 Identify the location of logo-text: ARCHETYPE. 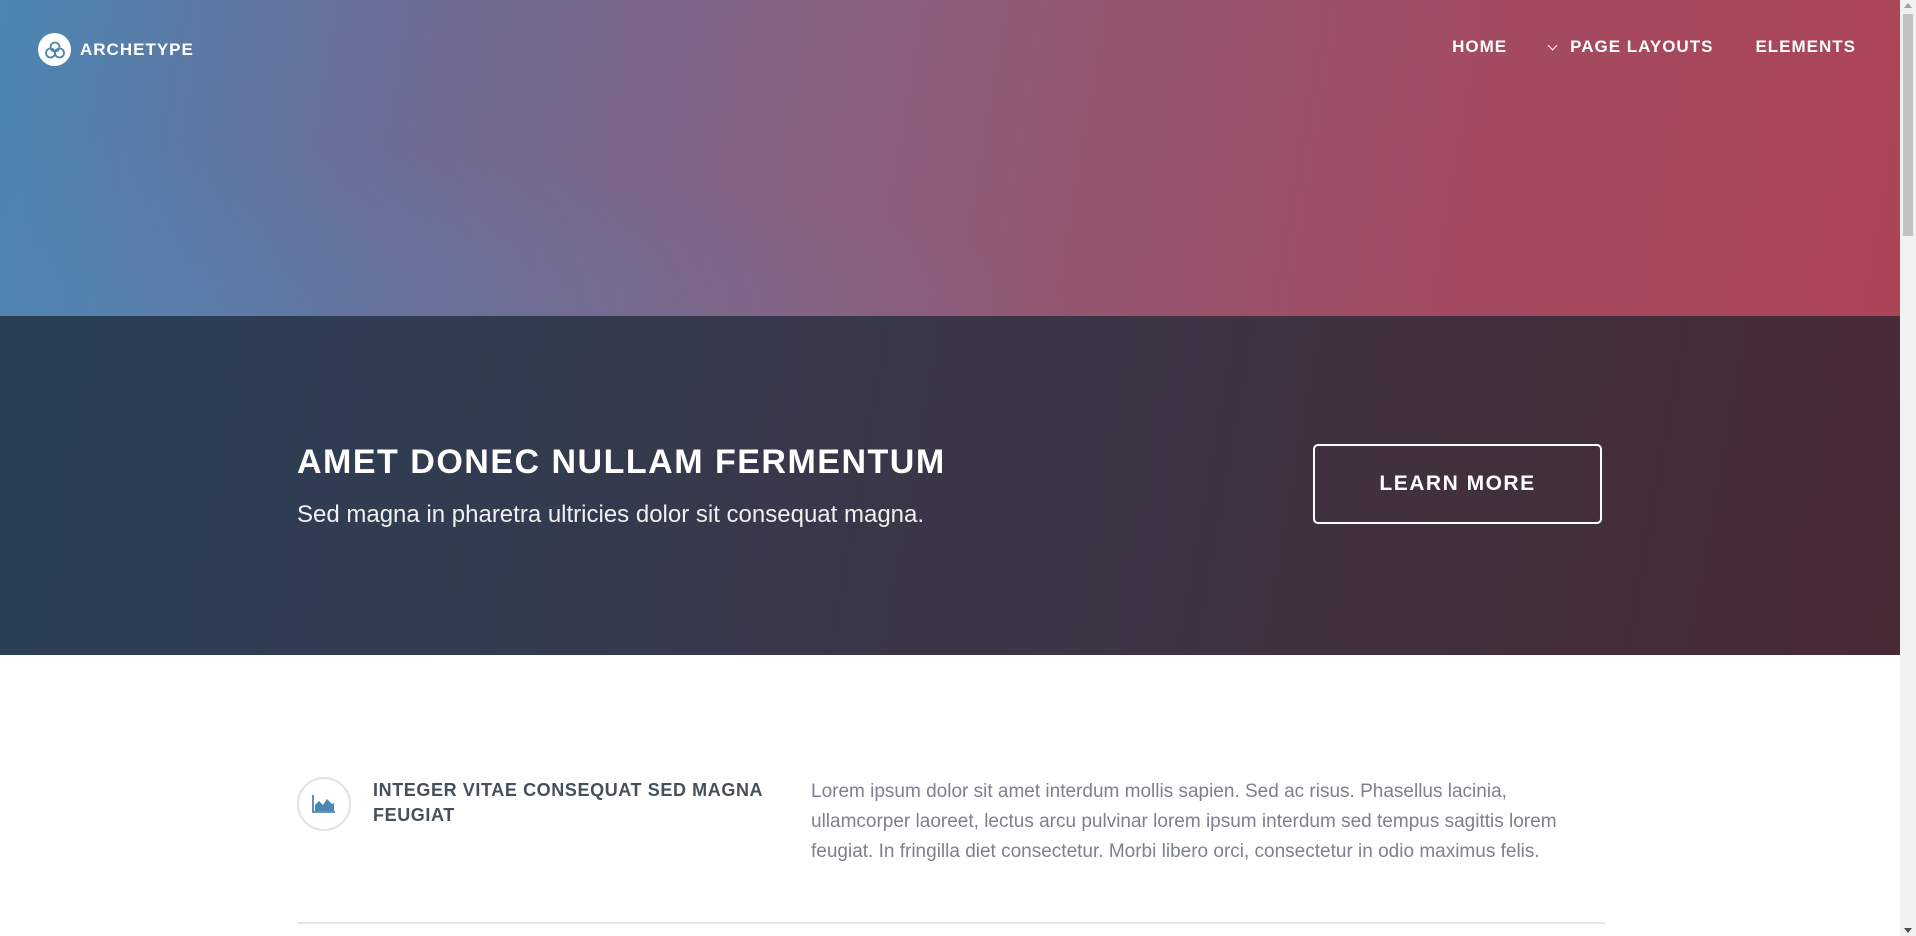
(137, 49).